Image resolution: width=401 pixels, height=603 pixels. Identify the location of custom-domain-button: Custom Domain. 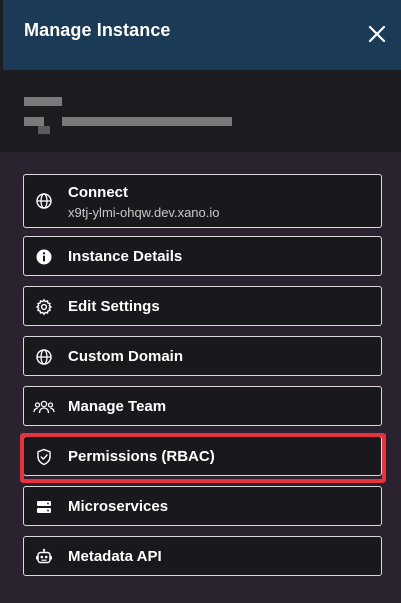
(202, 356).